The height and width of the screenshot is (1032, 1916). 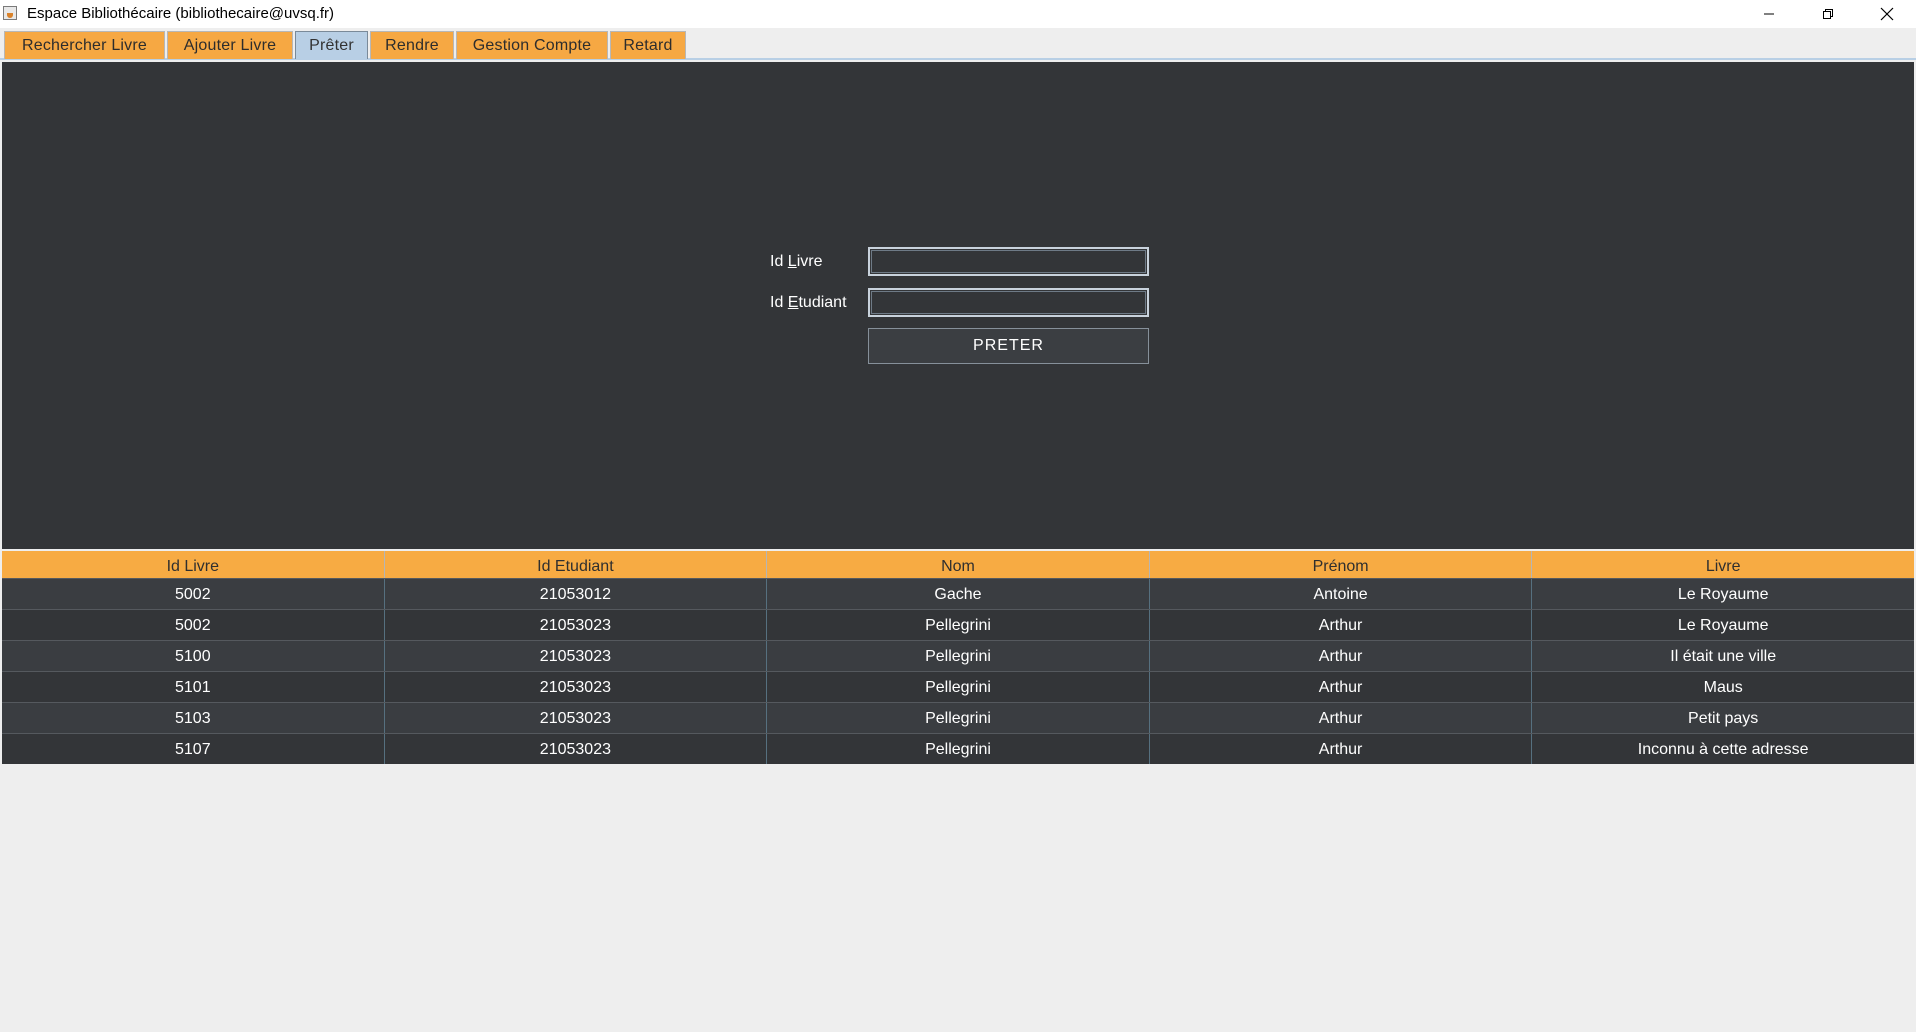 I want to click on column-header-livre: Livre, so click(x=1723, y=564).